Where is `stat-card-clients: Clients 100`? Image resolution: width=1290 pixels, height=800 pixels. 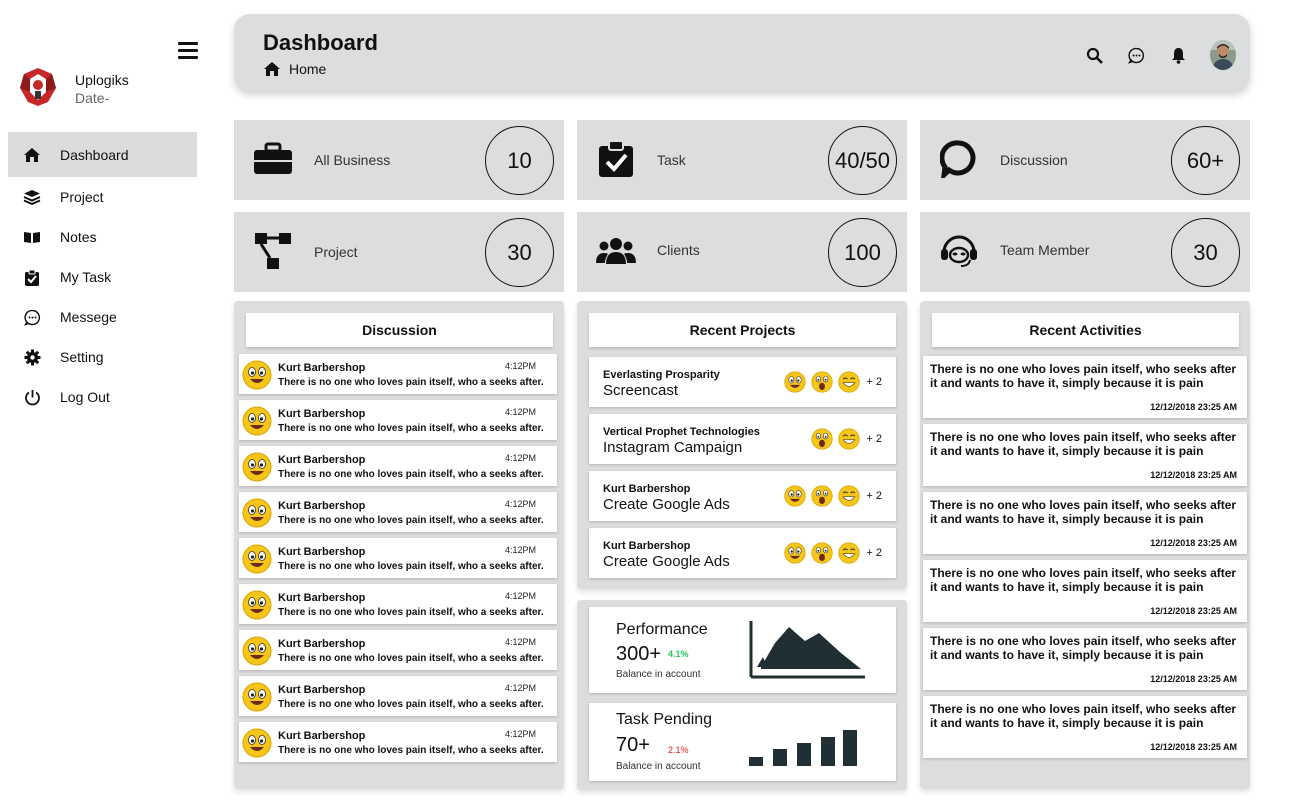
stat-card-clients: Clients 100 is located at coordinates (742, 252).